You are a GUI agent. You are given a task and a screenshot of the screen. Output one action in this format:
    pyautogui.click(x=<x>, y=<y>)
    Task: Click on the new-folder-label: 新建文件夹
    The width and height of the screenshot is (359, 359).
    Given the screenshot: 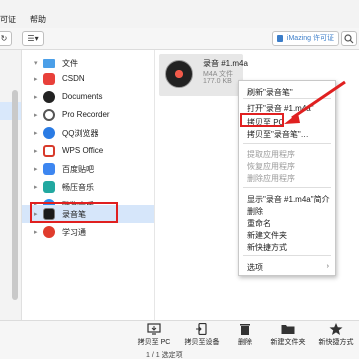 What is the action you would take?
    pyautogui.click(x=288, y=342)
    